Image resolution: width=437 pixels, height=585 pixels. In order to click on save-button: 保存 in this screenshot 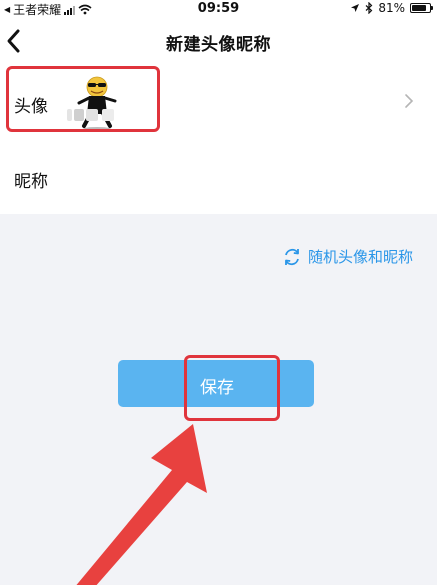, I will do `click(216, 383)`.